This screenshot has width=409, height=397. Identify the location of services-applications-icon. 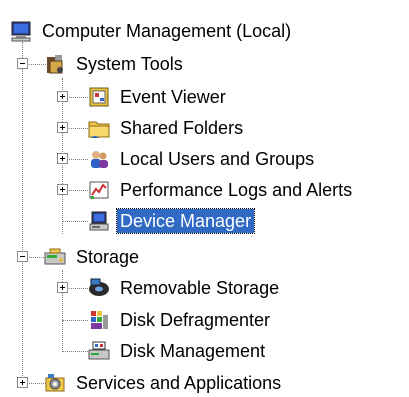
(55, 383).